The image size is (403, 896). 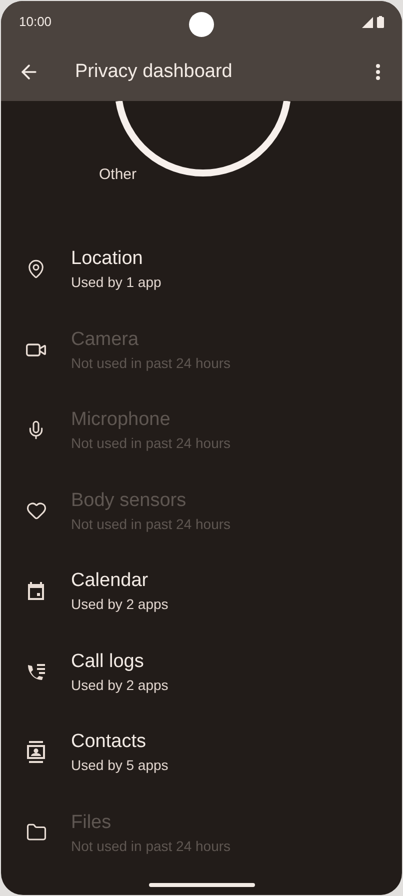 What do you see at coordinates (201, 672) in the screenshot?
I see `permission-item: Call logs Used by 2 apps` at bounding box center [201, 672].